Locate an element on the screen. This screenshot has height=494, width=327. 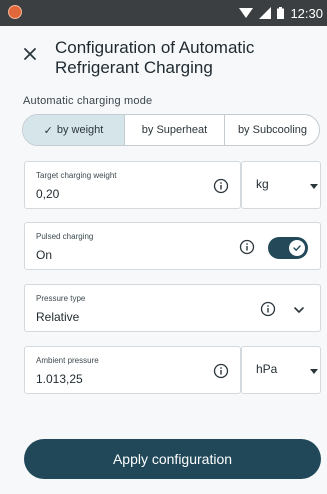
ambient-pressure-field: Ambient pressure 1.013,25 is located at coordinates (132, 370).